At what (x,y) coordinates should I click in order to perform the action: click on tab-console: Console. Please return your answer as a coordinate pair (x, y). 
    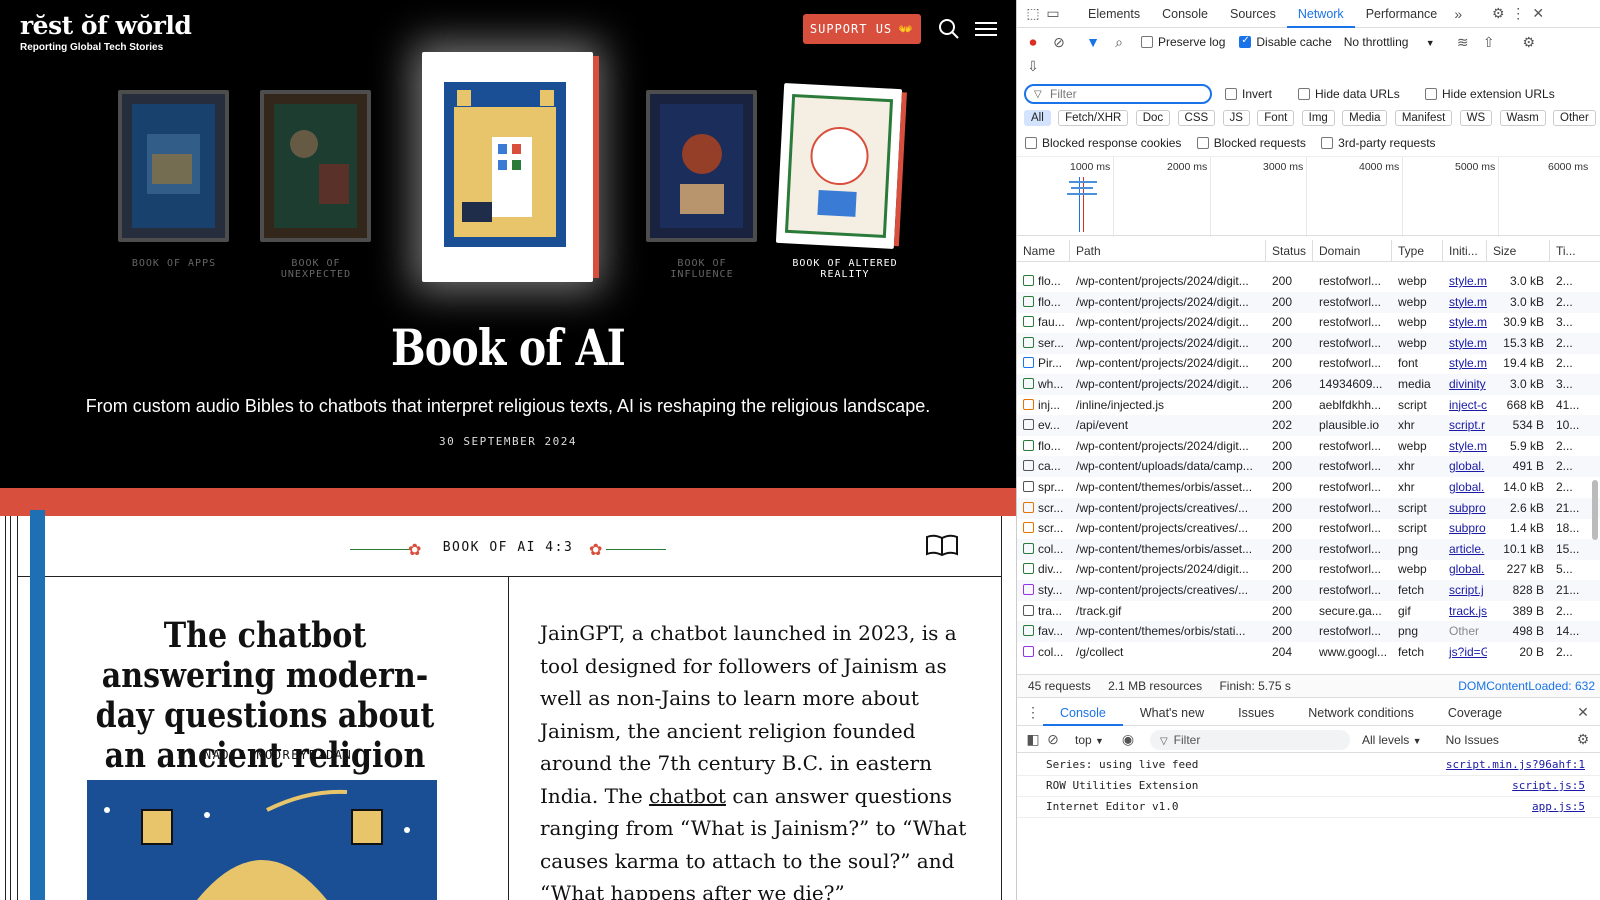
    Looking at the image, I should click on (1185, 14).